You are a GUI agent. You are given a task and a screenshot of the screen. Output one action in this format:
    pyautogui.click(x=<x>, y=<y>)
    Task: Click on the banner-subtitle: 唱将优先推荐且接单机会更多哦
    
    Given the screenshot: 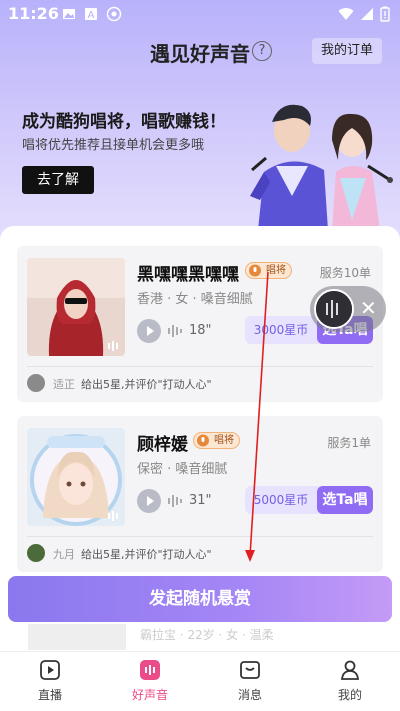 What is the action you would take?
    pyautogui.click(x=113, y=145)
    